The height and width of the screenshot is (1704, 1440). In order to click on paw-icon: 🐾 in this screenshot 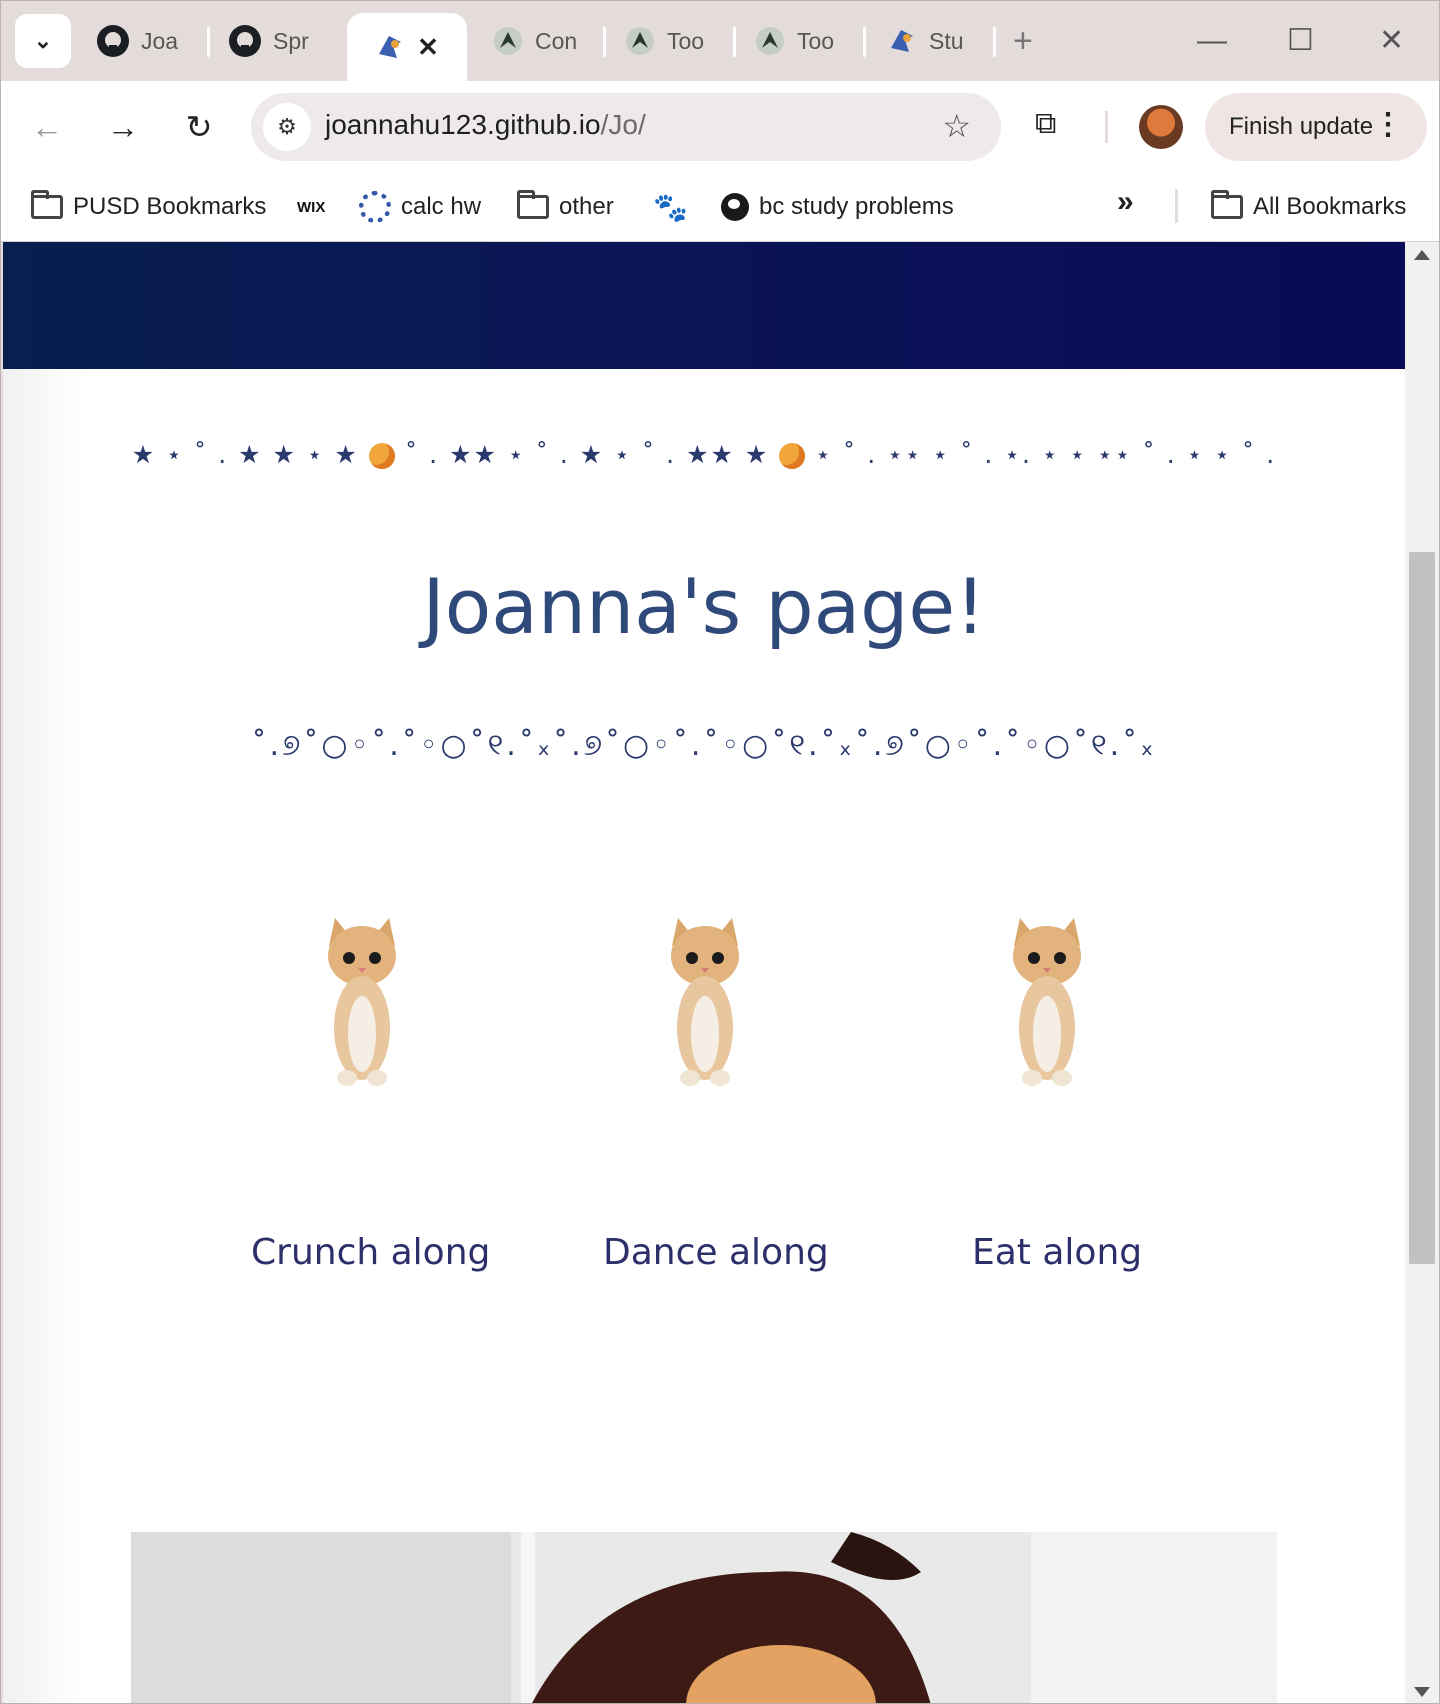, I will do `click(670, 207)`.